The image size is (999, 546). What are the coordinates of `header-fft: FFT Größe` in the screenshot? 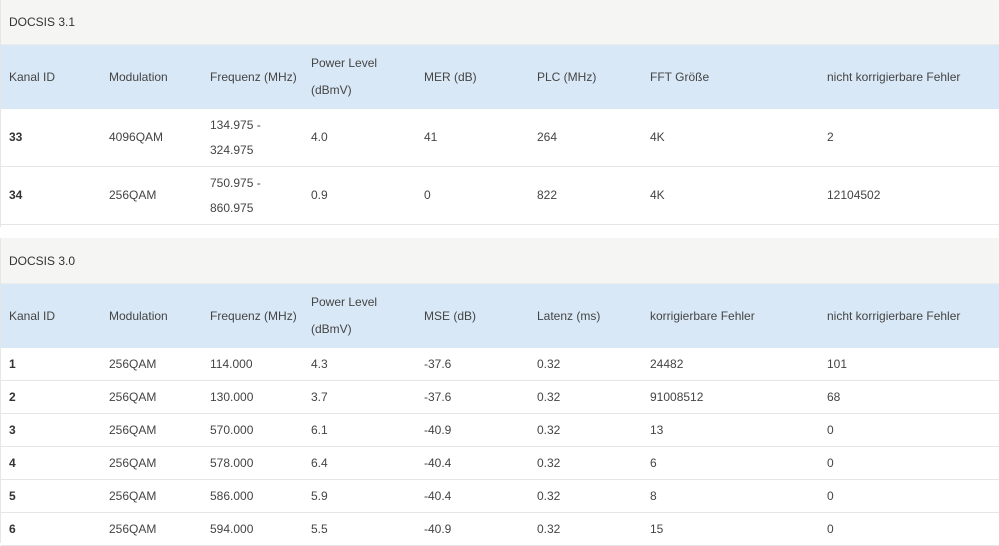 It's located at (680, 76).